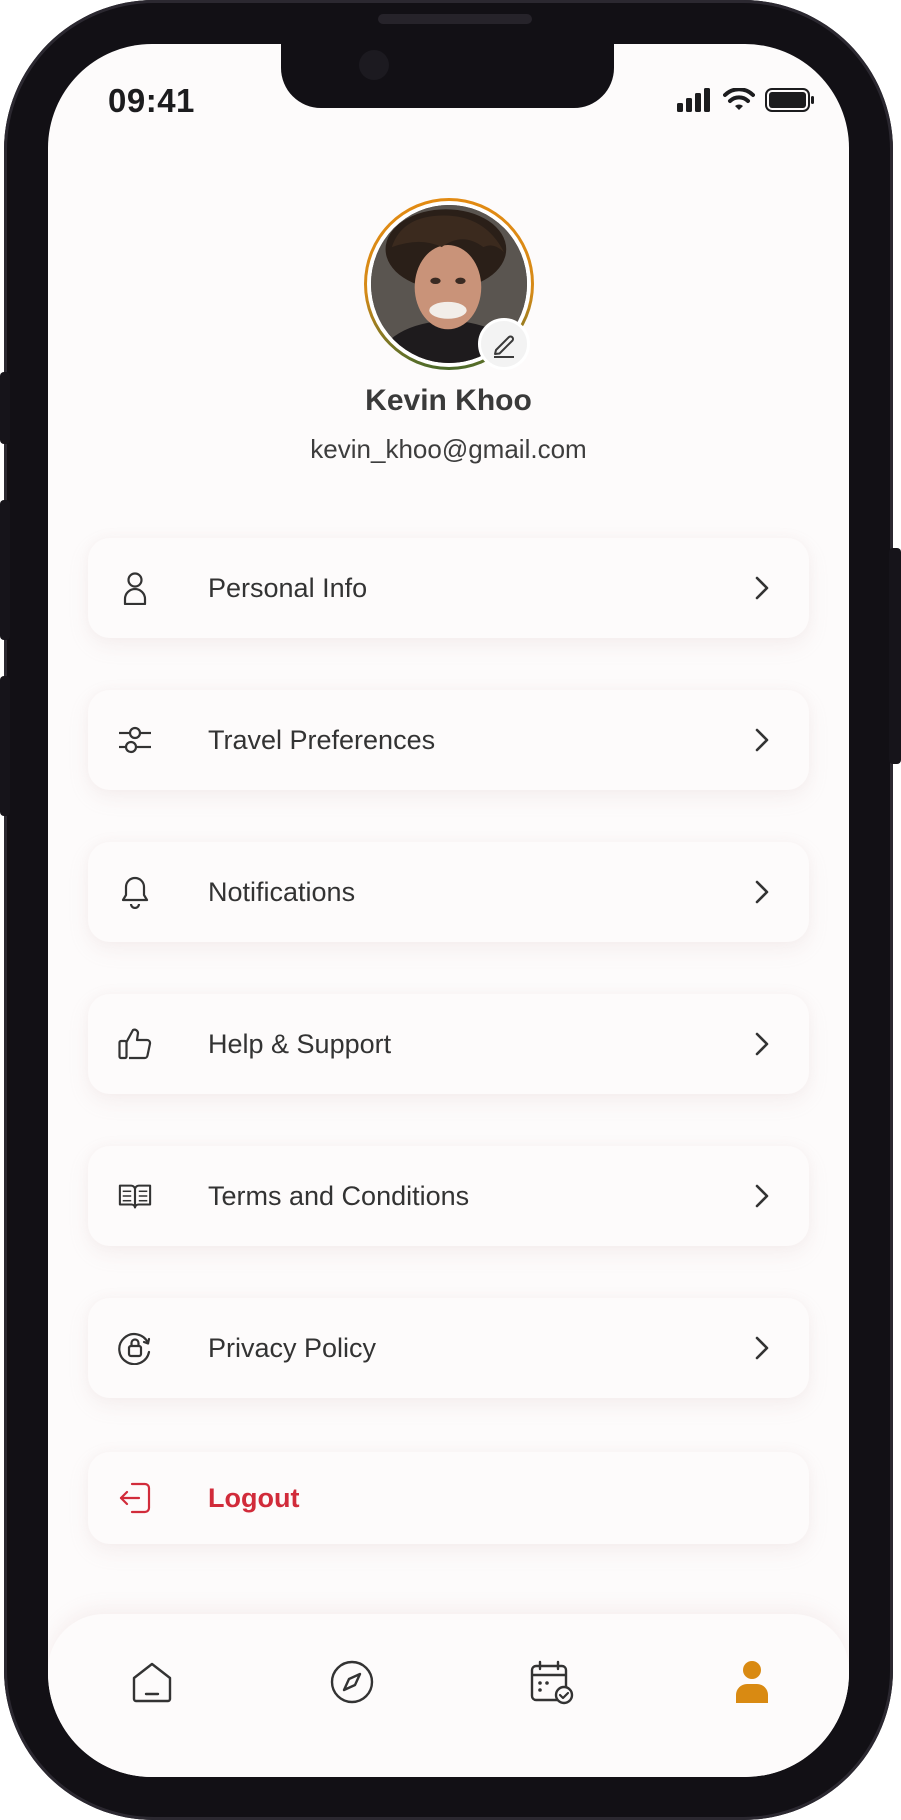  What do you see at coordinates (739, 99) in the screenshot?
I see `wifi-icon` at bounding box center [739, 99].